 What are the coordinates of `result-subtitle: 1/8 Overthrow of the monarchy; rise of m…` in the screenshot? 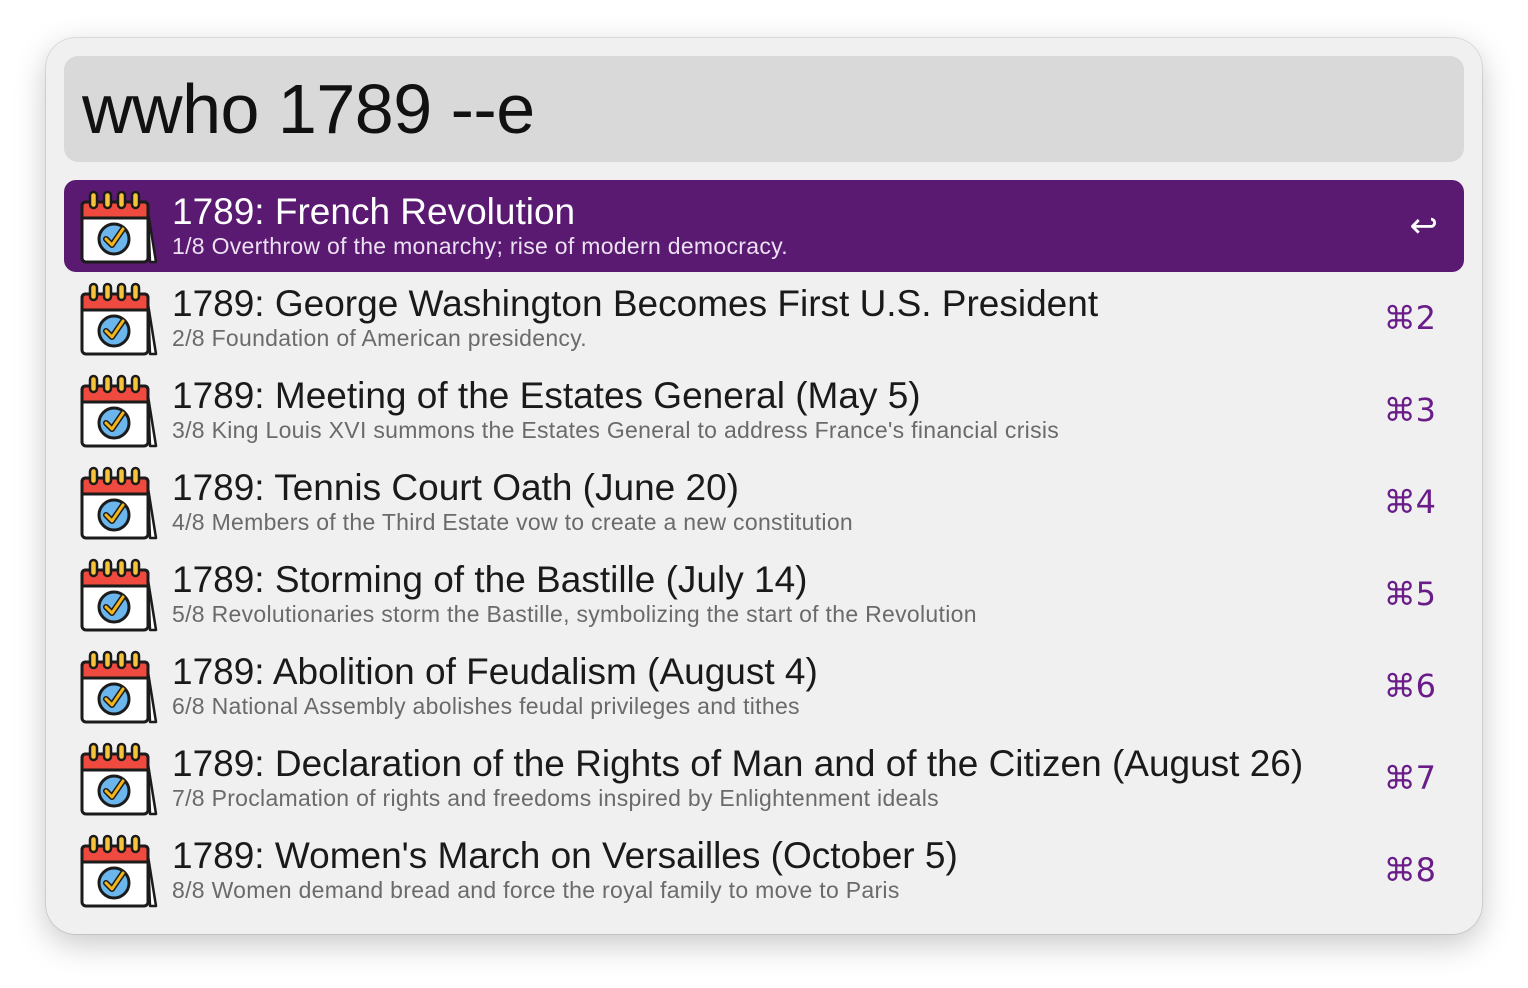 It's located at (480, 246).